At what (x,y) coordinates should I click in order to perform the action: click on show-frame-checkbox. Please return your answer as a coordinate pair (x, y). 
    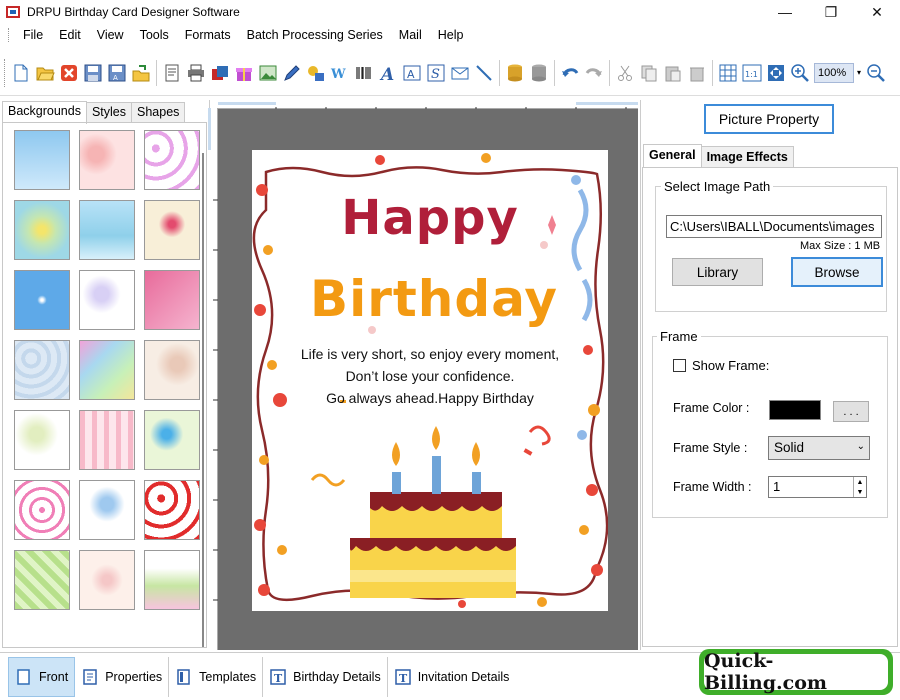
    Looking at the image, I should click on (679, 365).